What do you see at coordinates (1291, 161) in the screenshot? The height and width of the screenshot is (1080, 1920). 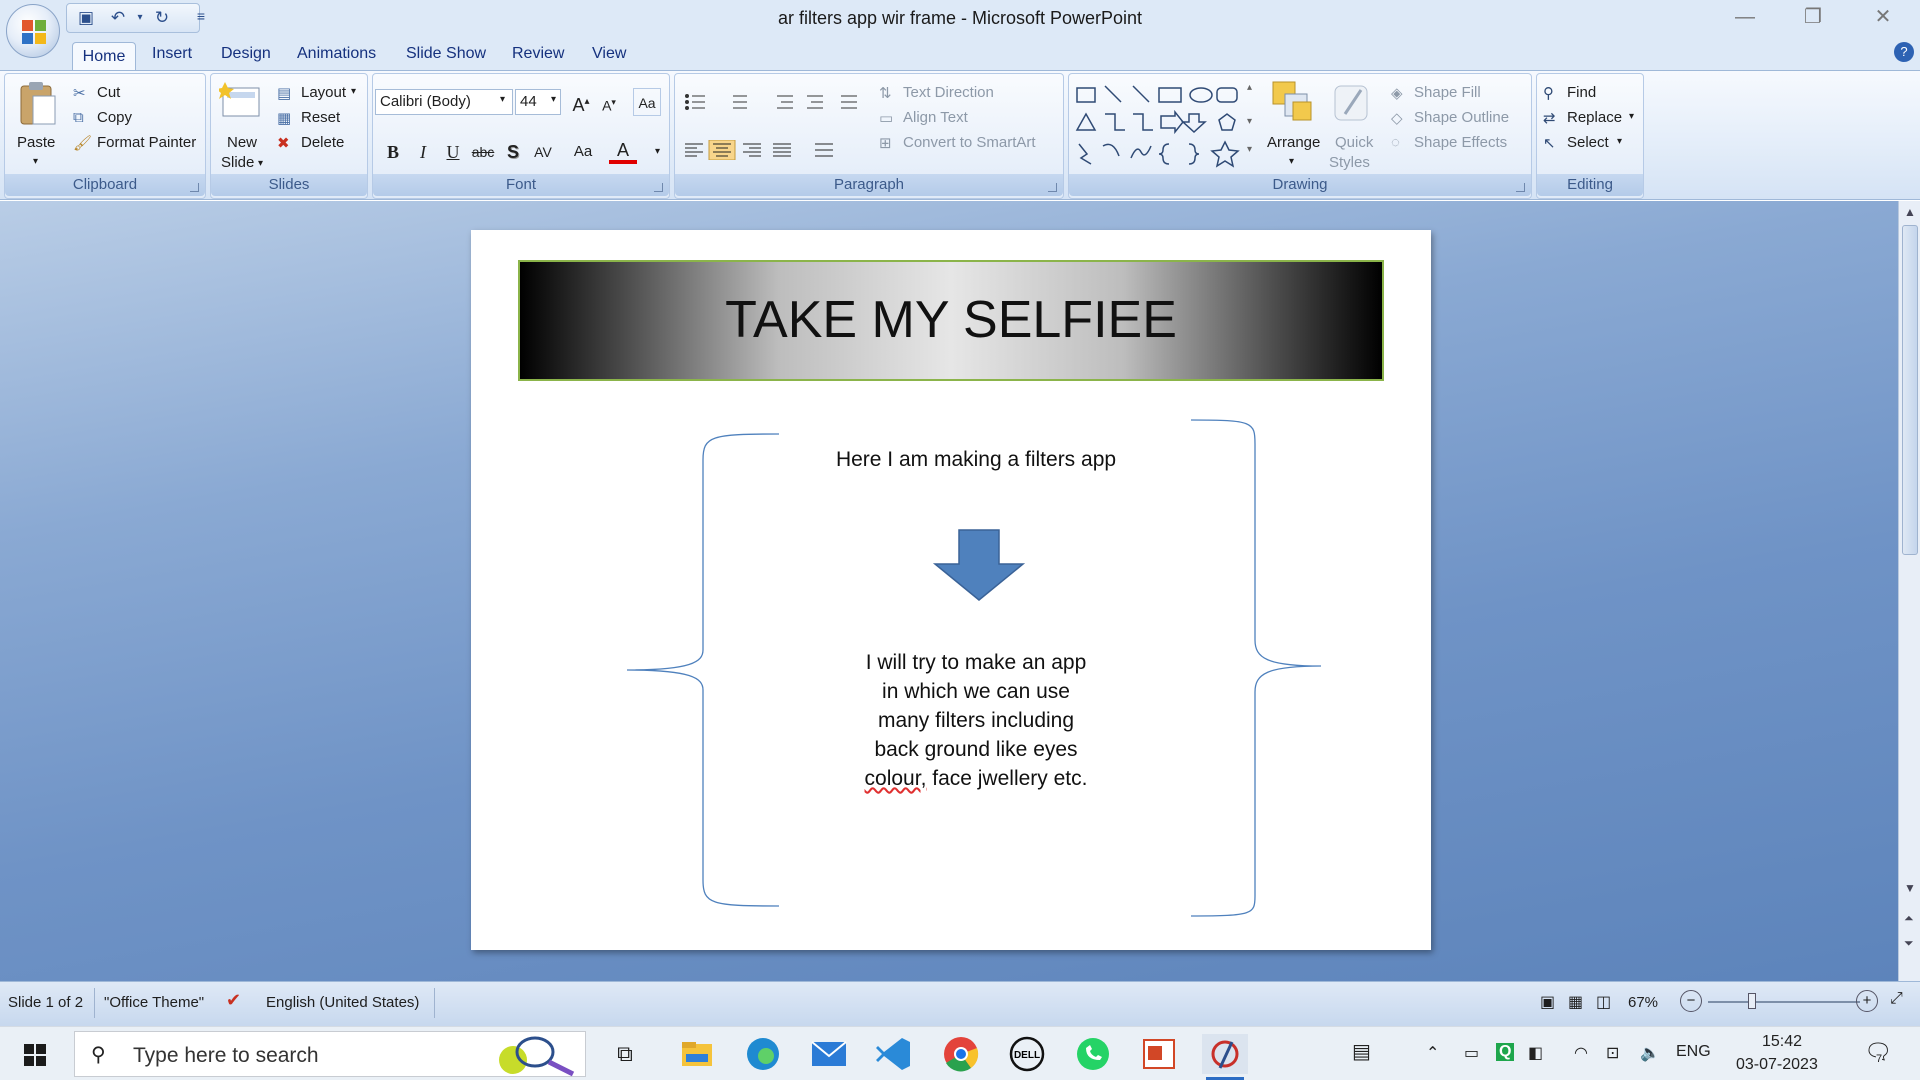 I see `arrange-dropdown-icon: ▾` at bounding box center [1291, 161].